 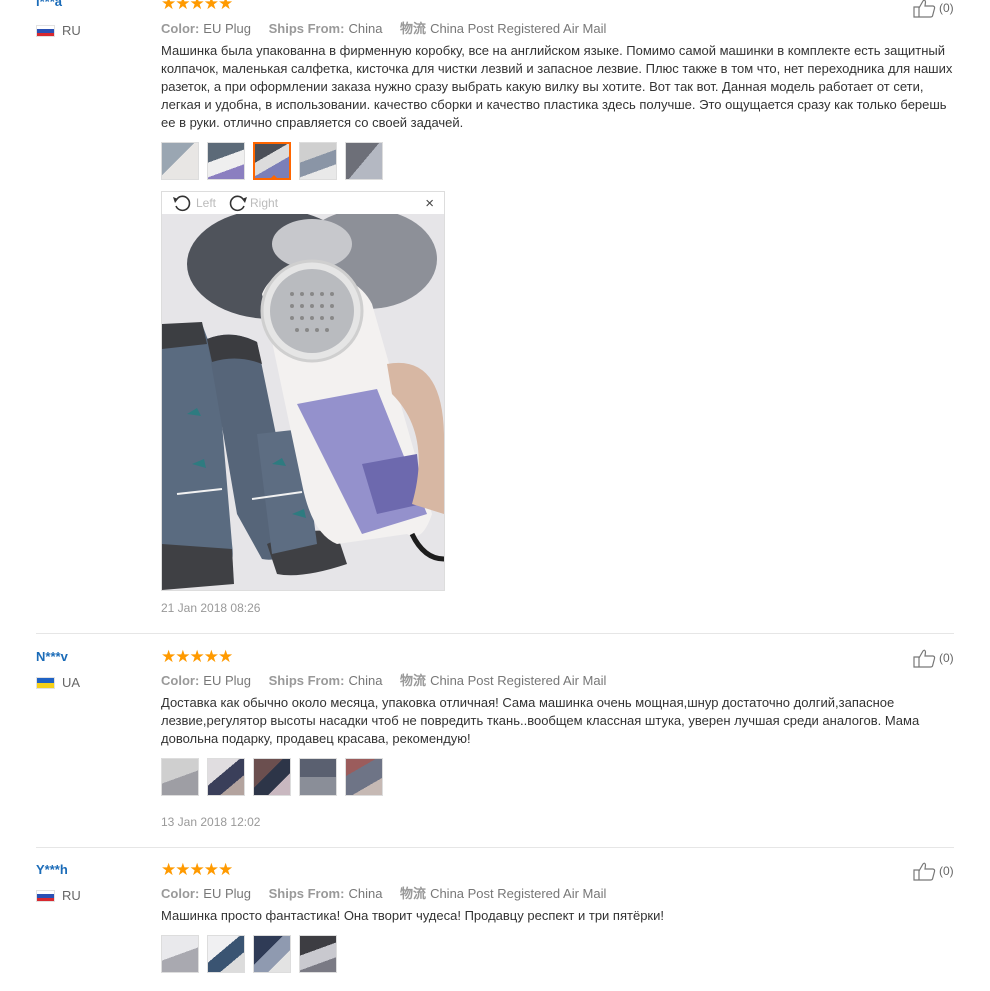 I want to click on rotate-left-icon, so click(x=182, y=203).